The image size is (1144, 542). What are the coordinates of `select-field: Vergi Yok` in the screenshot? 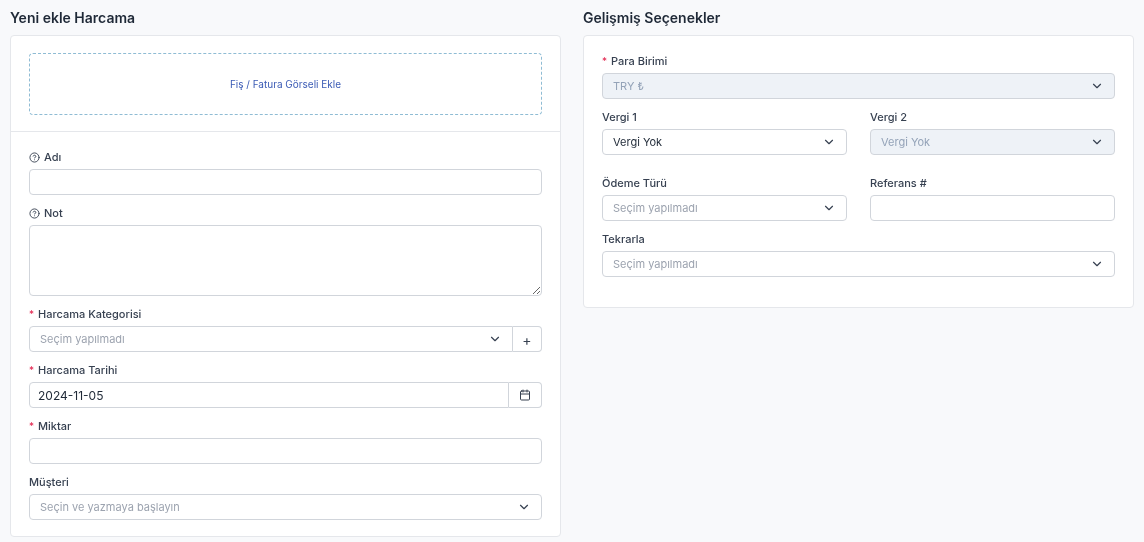 It's located at (724, 142).